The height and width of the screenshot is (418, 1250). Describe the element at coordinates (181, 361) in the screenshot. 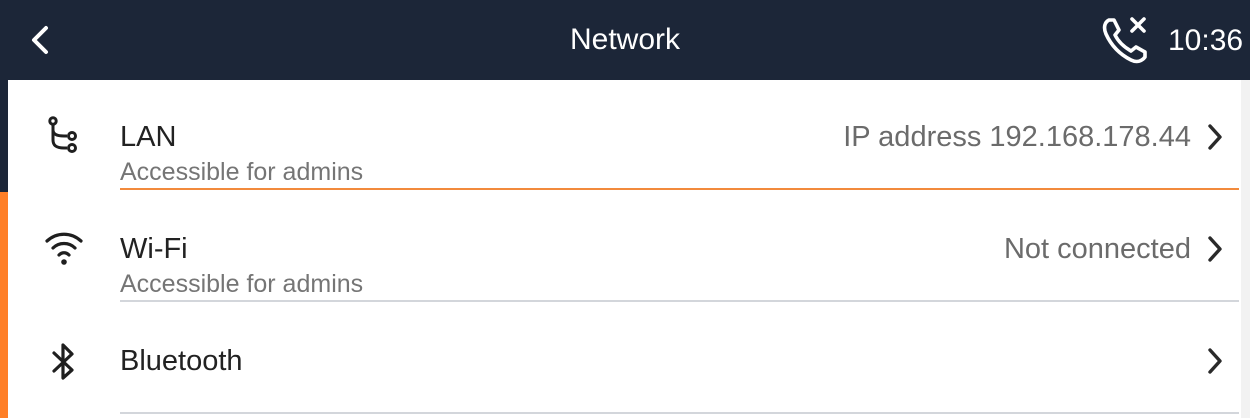

I see `item-label: Bluetooth` at that location.